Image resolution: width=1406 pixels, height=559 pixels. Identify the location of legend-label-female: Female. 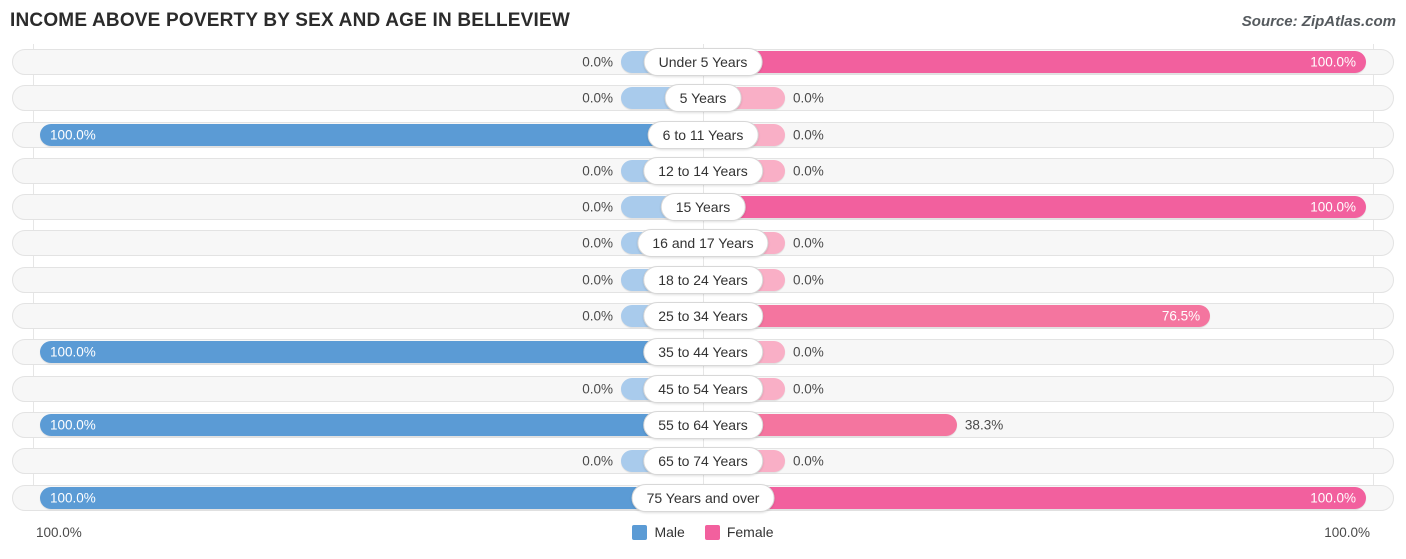
(750, 532).